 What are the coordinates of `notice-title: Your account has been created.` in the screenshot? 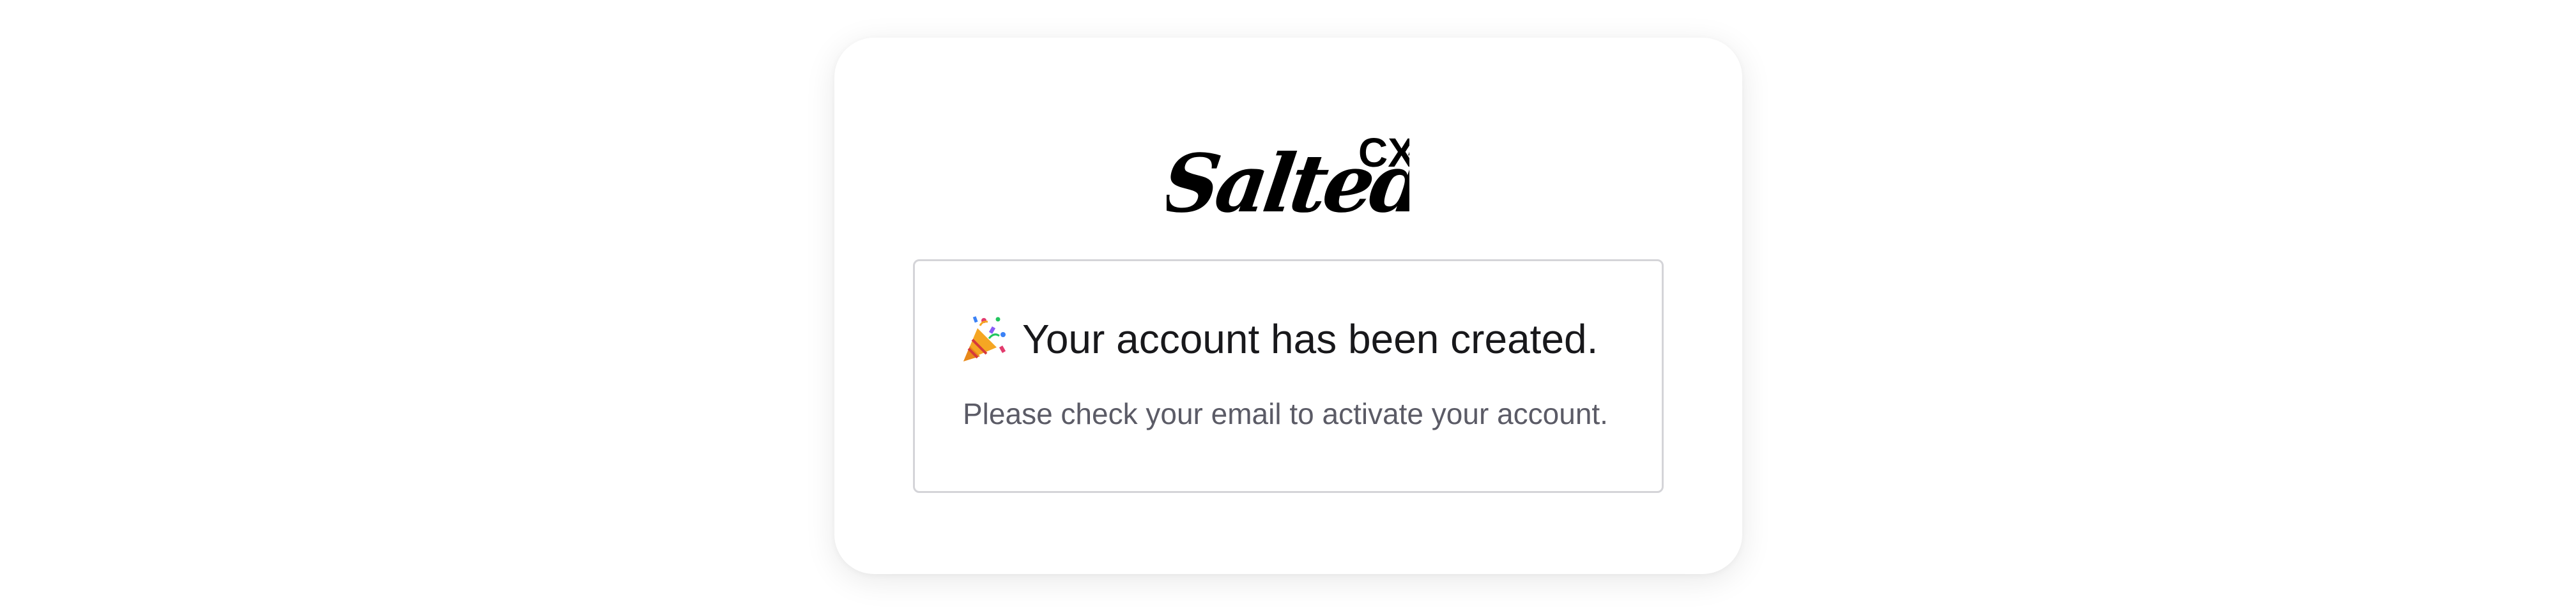 It's located at (1310, 339).